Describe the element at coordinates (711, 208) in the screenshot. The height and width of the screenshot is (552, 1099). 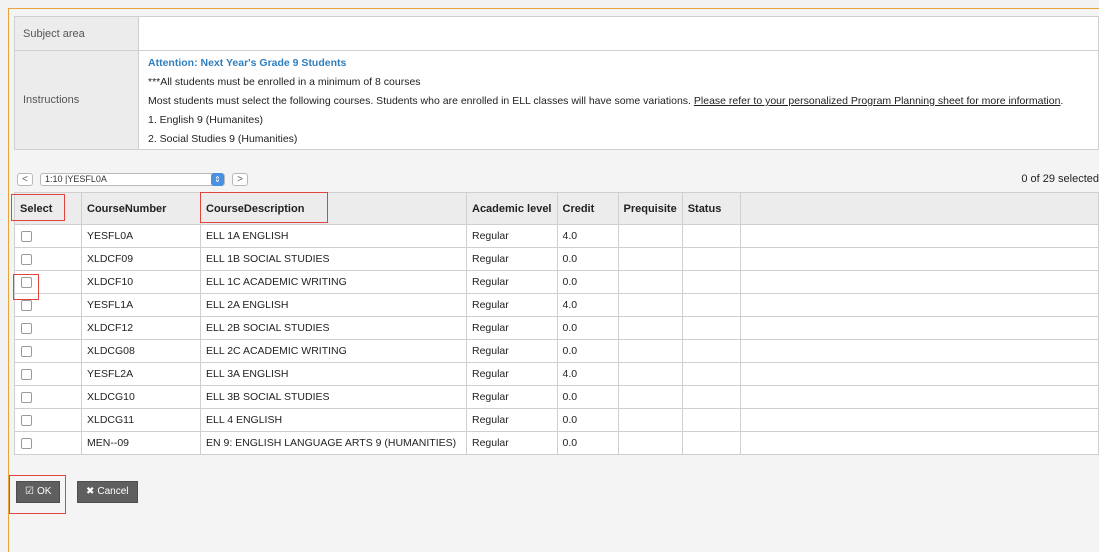
I see `column-header-status: Status` at that location.